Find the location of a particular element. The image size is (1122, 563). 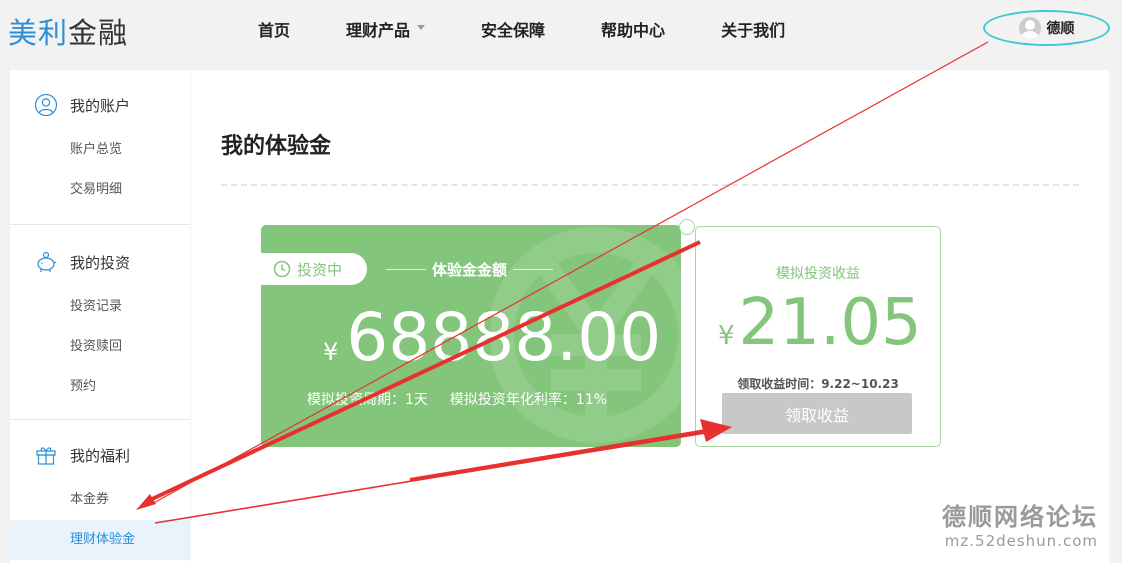

dropdown-caret-icon is located at coordinates (421, 27).